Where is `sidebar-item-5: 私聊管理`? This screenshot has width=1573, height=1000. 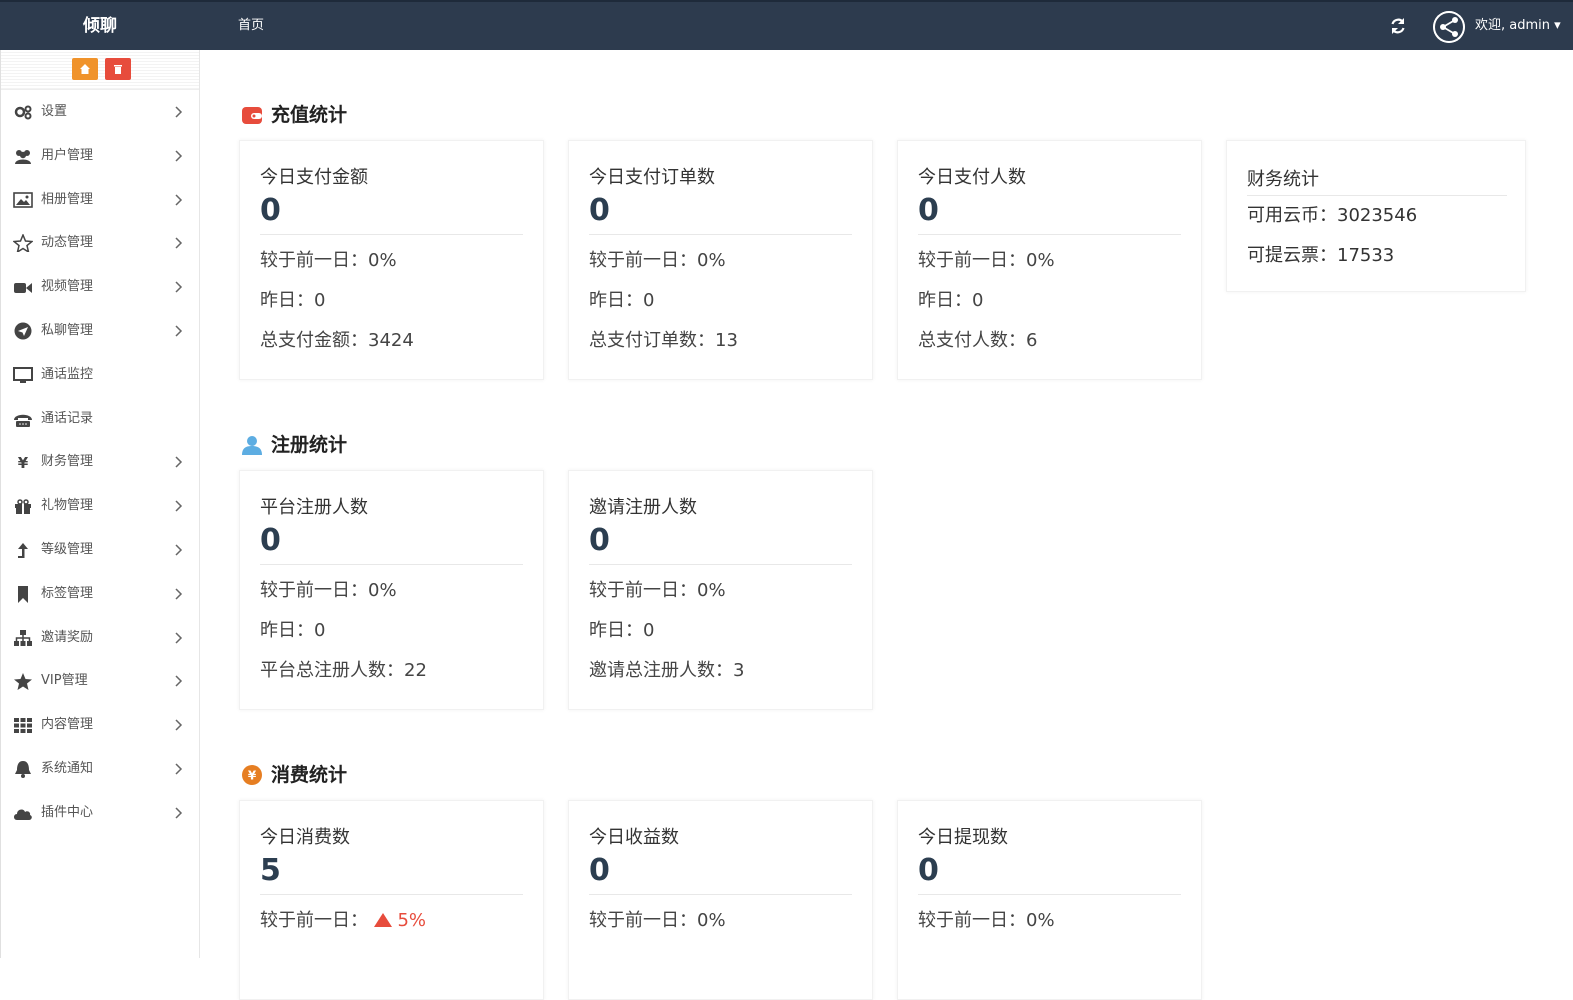 sidebar-item-5: 私聊管理 is located at coordinates (100, 331).